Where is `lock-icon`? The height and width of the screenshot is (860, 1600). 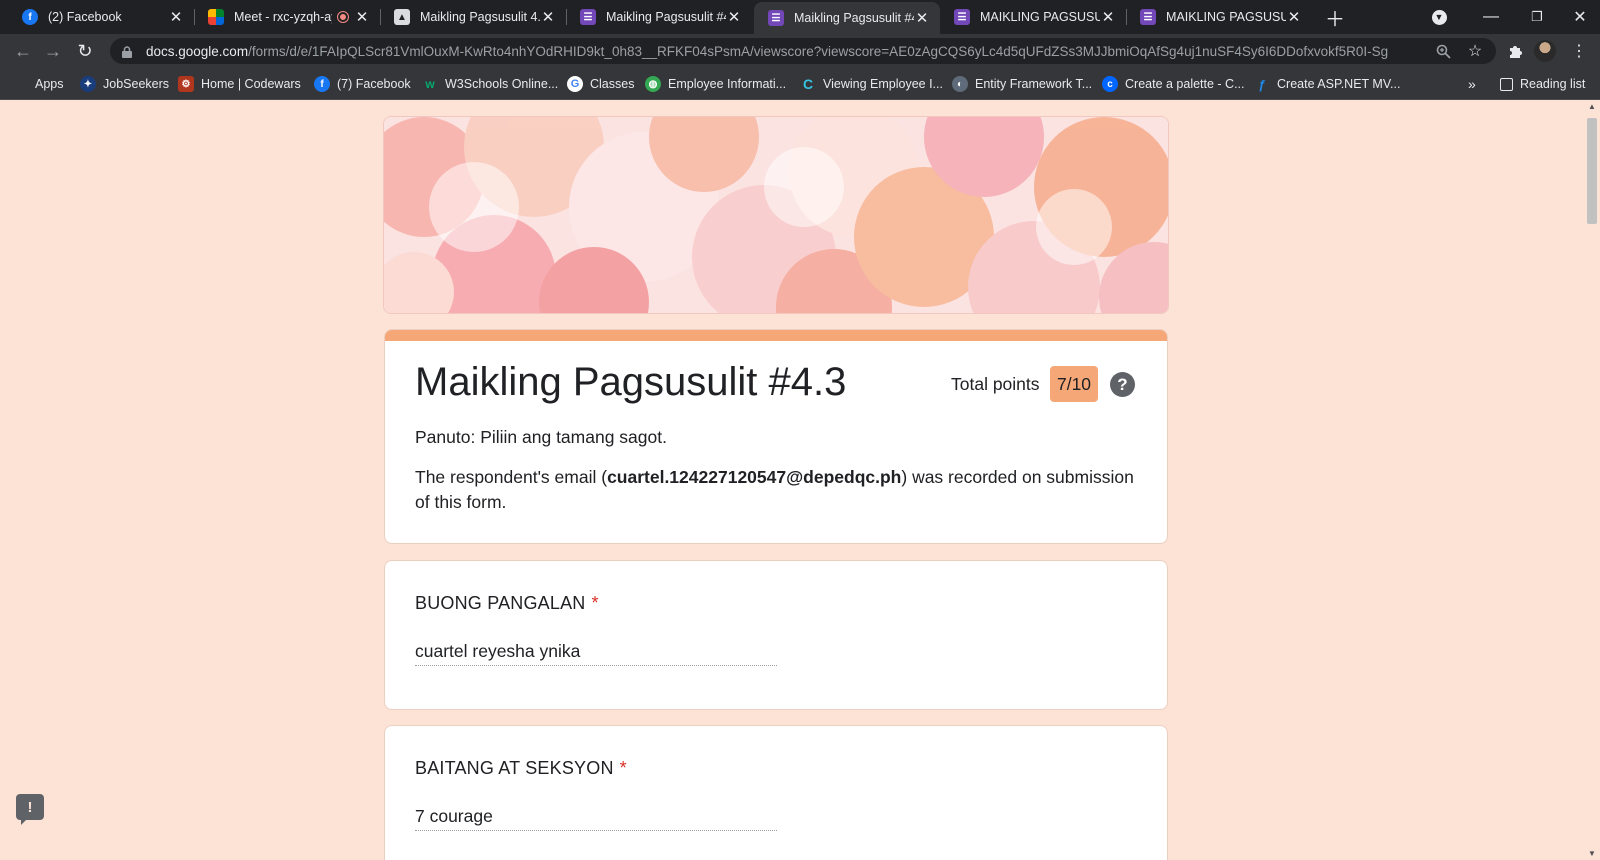 lock-icon is located at coordinates (127, 52).